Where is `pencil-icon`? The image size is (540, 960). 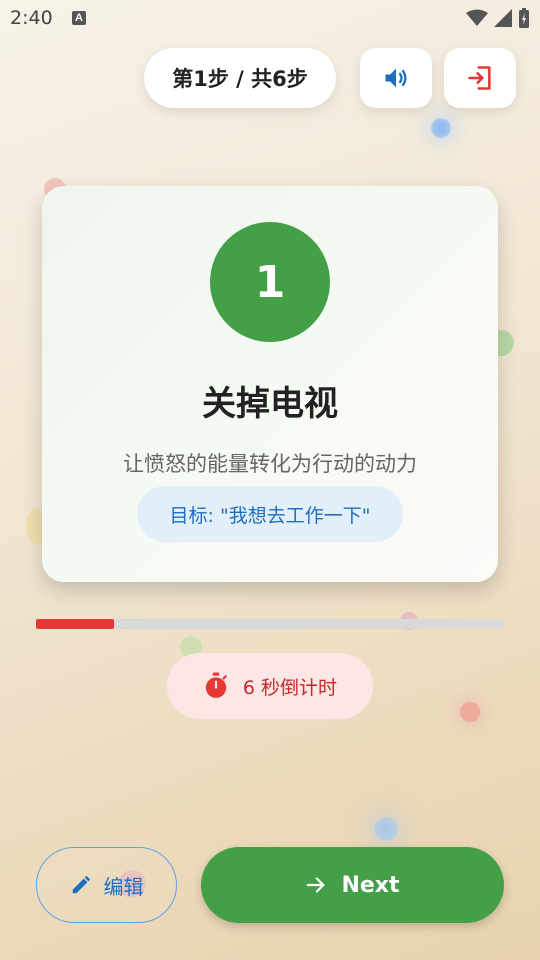 pencil-icon is located at coordinates (81, 884).